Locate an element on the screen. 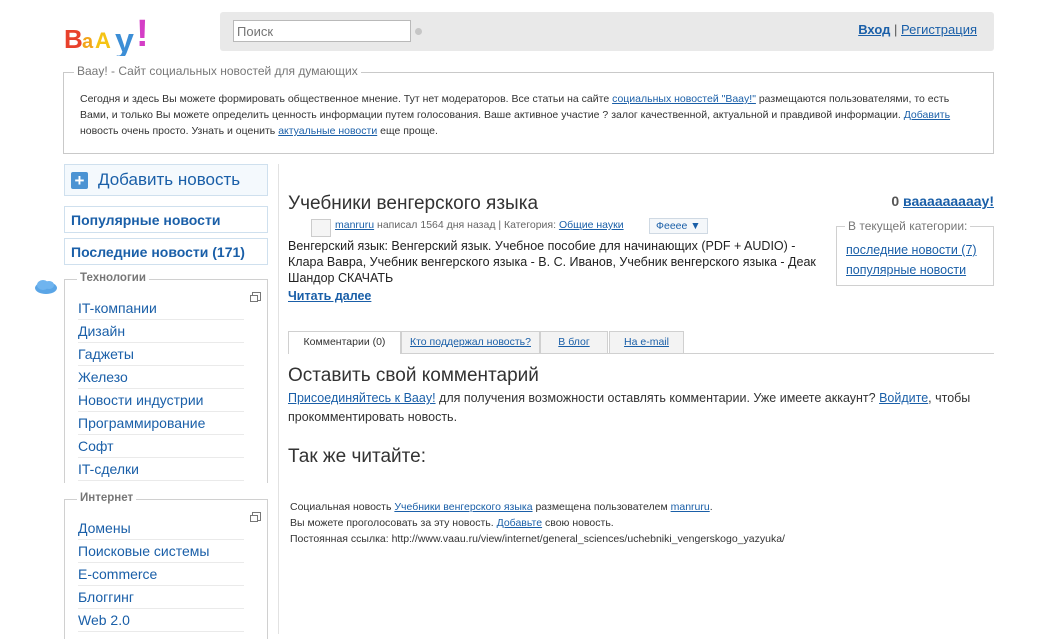  intro-link-actual-news: актуальные новости is located at coordinates (327, 131).